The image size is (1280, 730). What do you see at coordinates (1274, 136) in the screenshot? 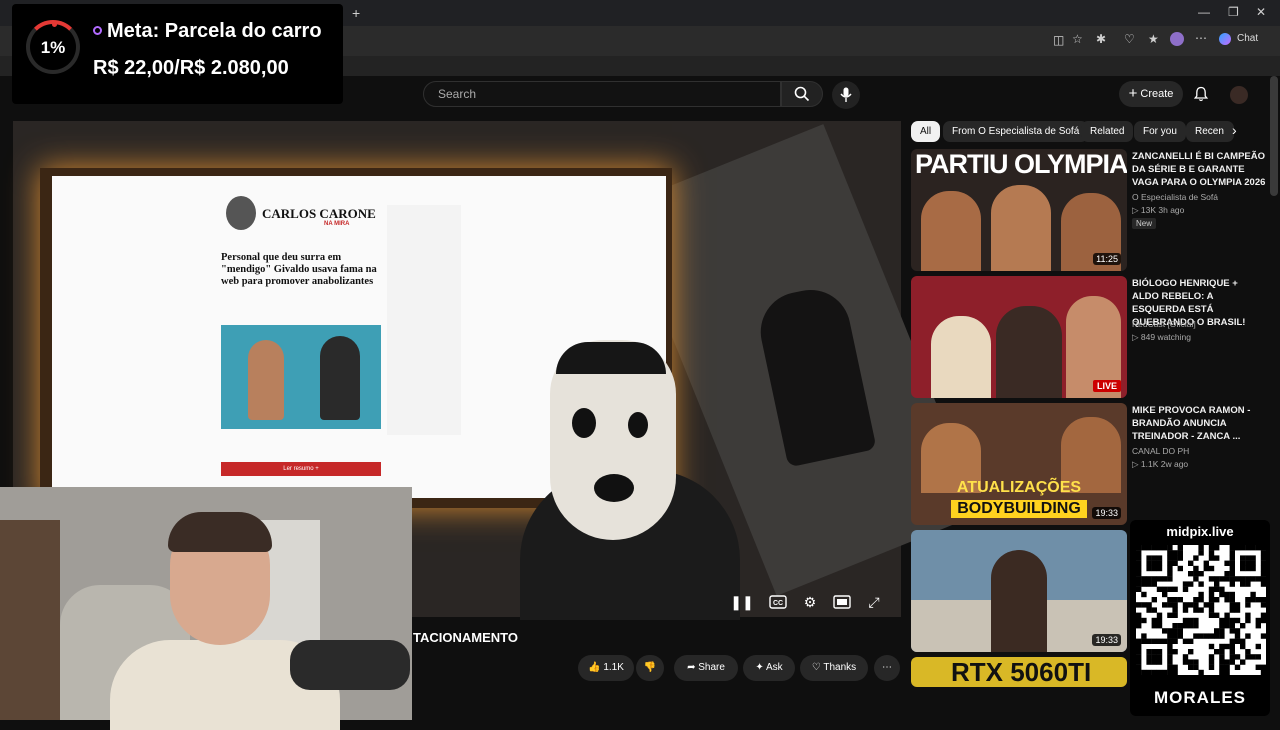
I see `page-scrollbar` at bounding box center [1274, 136].